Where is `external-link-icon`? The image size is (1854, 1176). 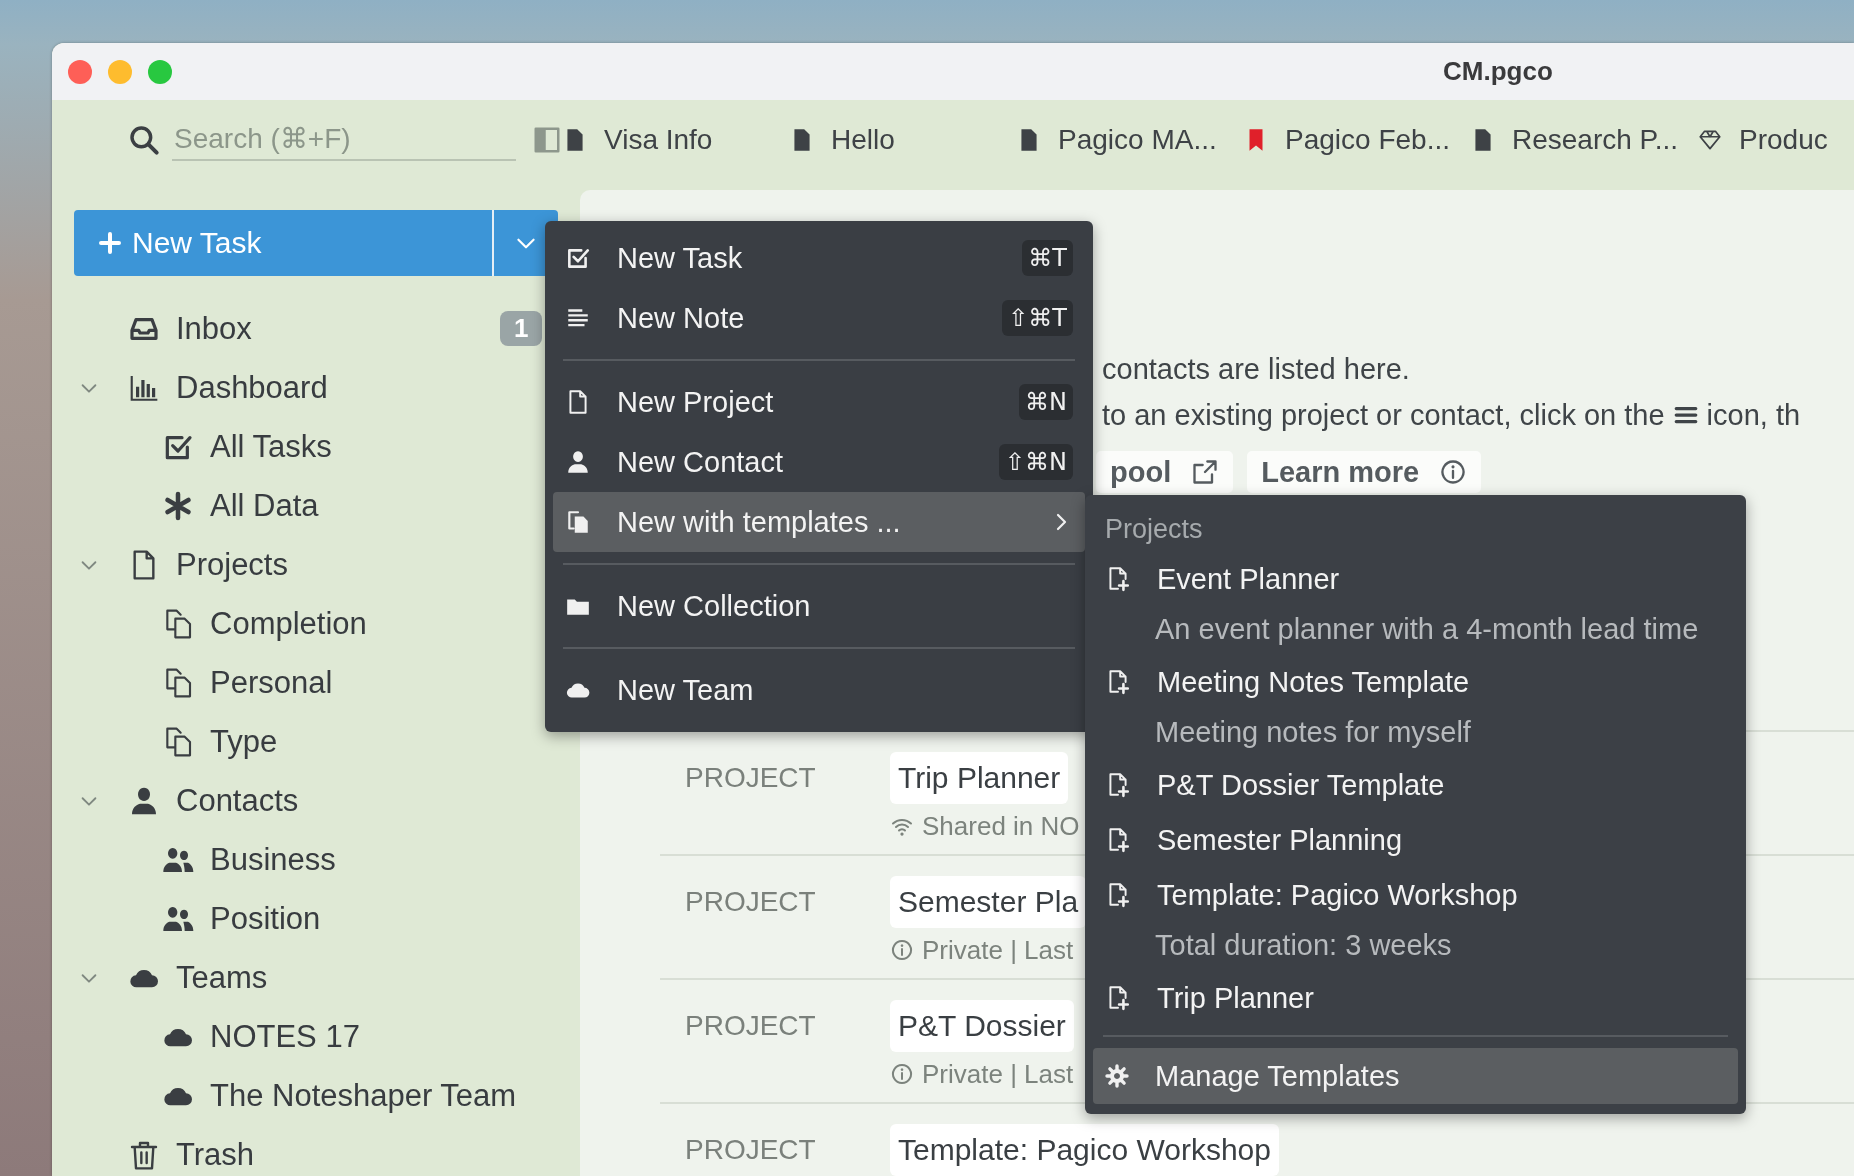 external-link-icon is located at coordinates (1205, 472).